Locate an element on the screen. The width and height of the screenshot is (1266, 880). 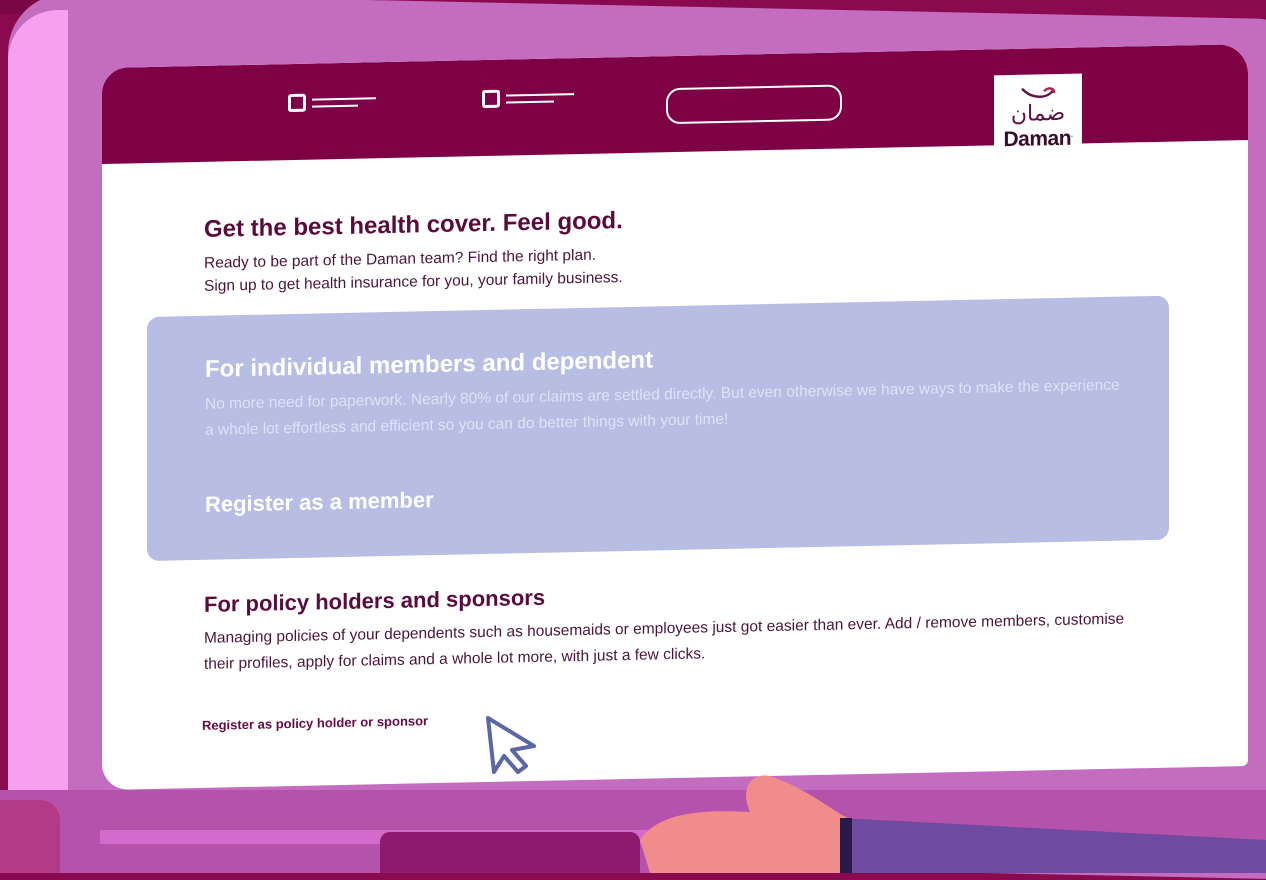
daman-logo: ضمان Daman. is located at coordinates (1038, 117).